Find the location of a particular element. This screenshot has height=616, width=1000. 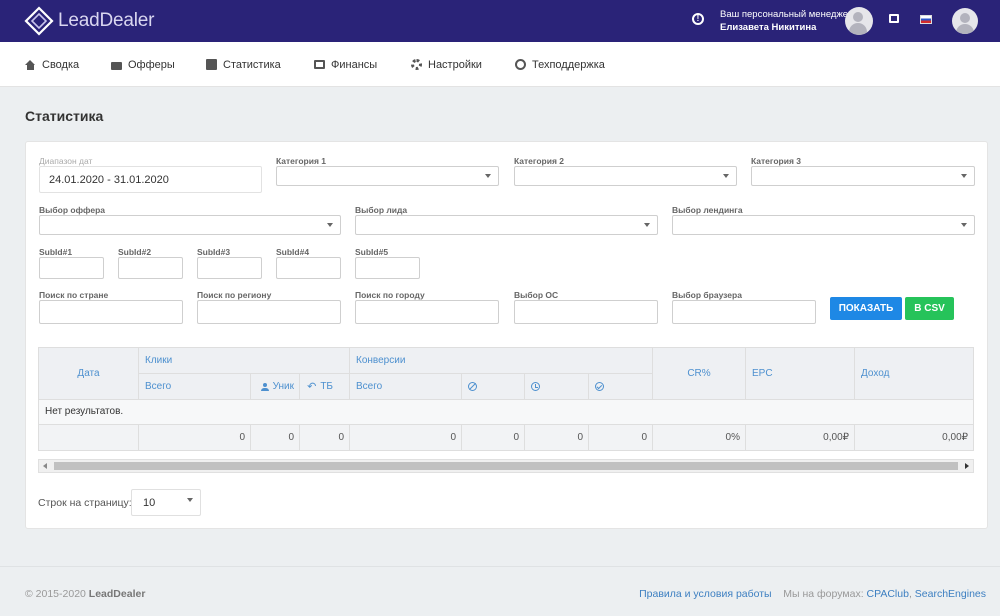

browser-label: Выбор браузера is located at coordinates (707, 295).